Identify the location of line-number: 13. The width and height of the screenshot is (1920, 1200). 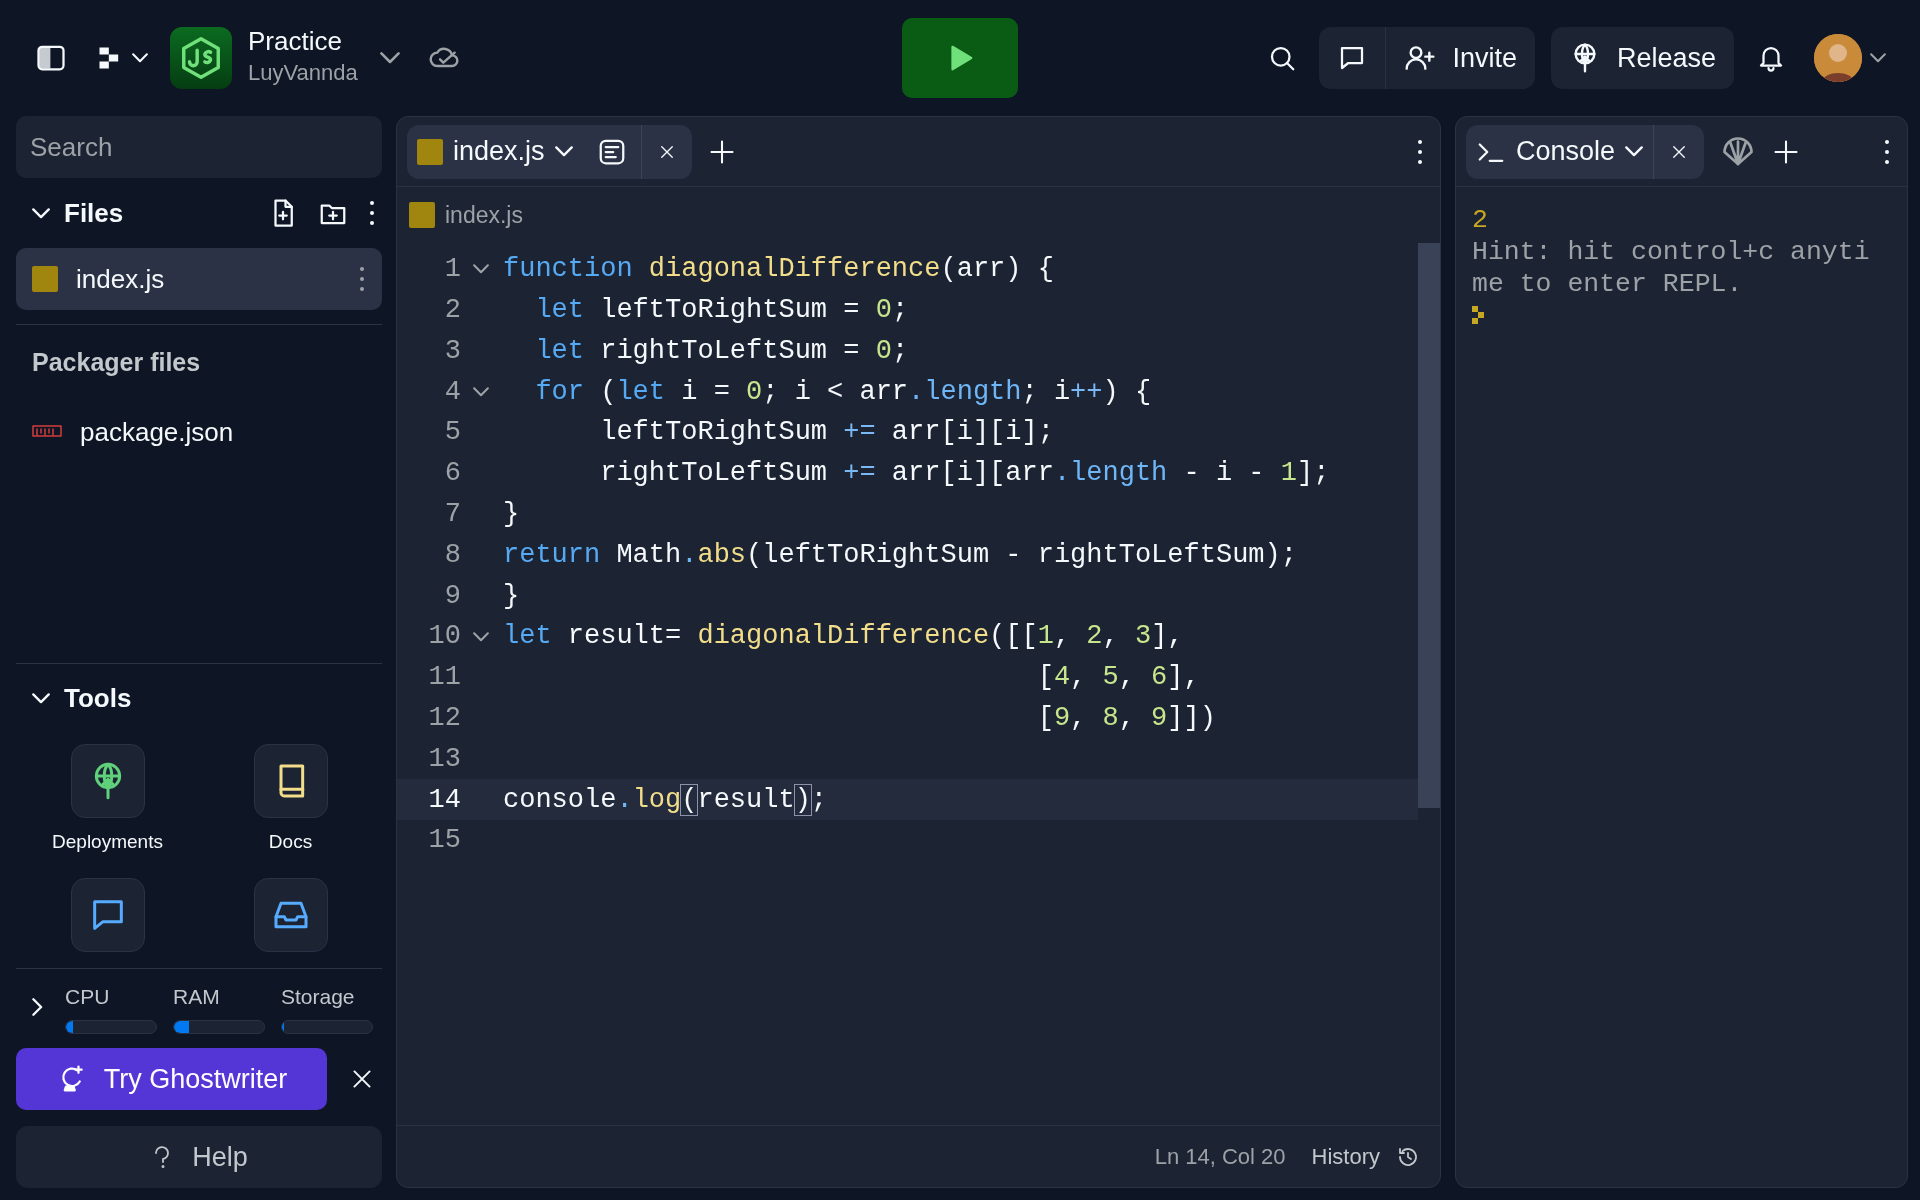
(444, 759).